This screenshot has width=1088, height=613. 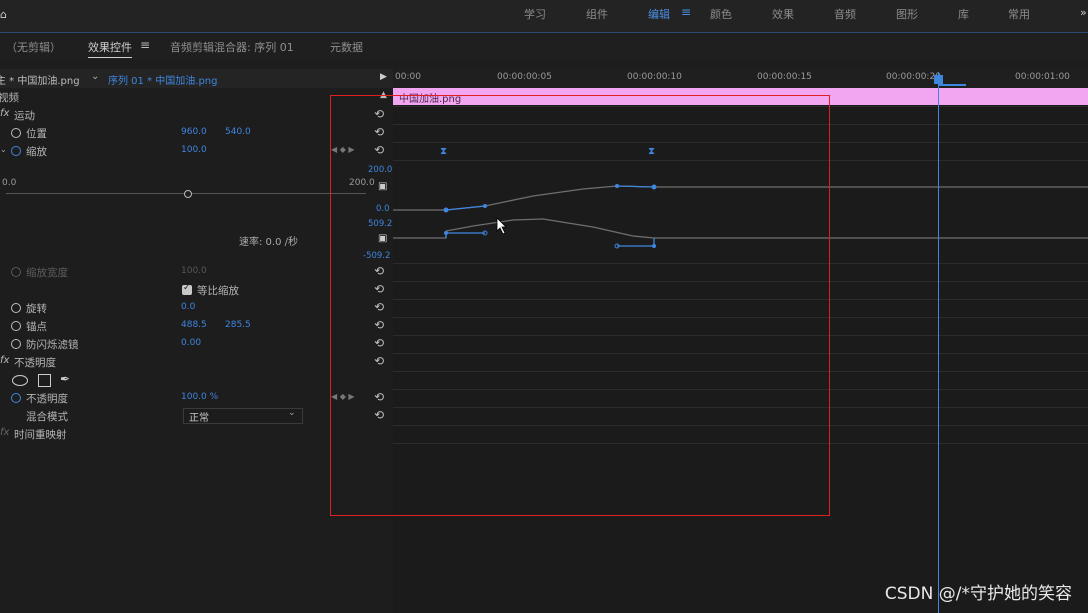 I want to click on play-arrow-icon: ▶, so click(x=383, y=77).